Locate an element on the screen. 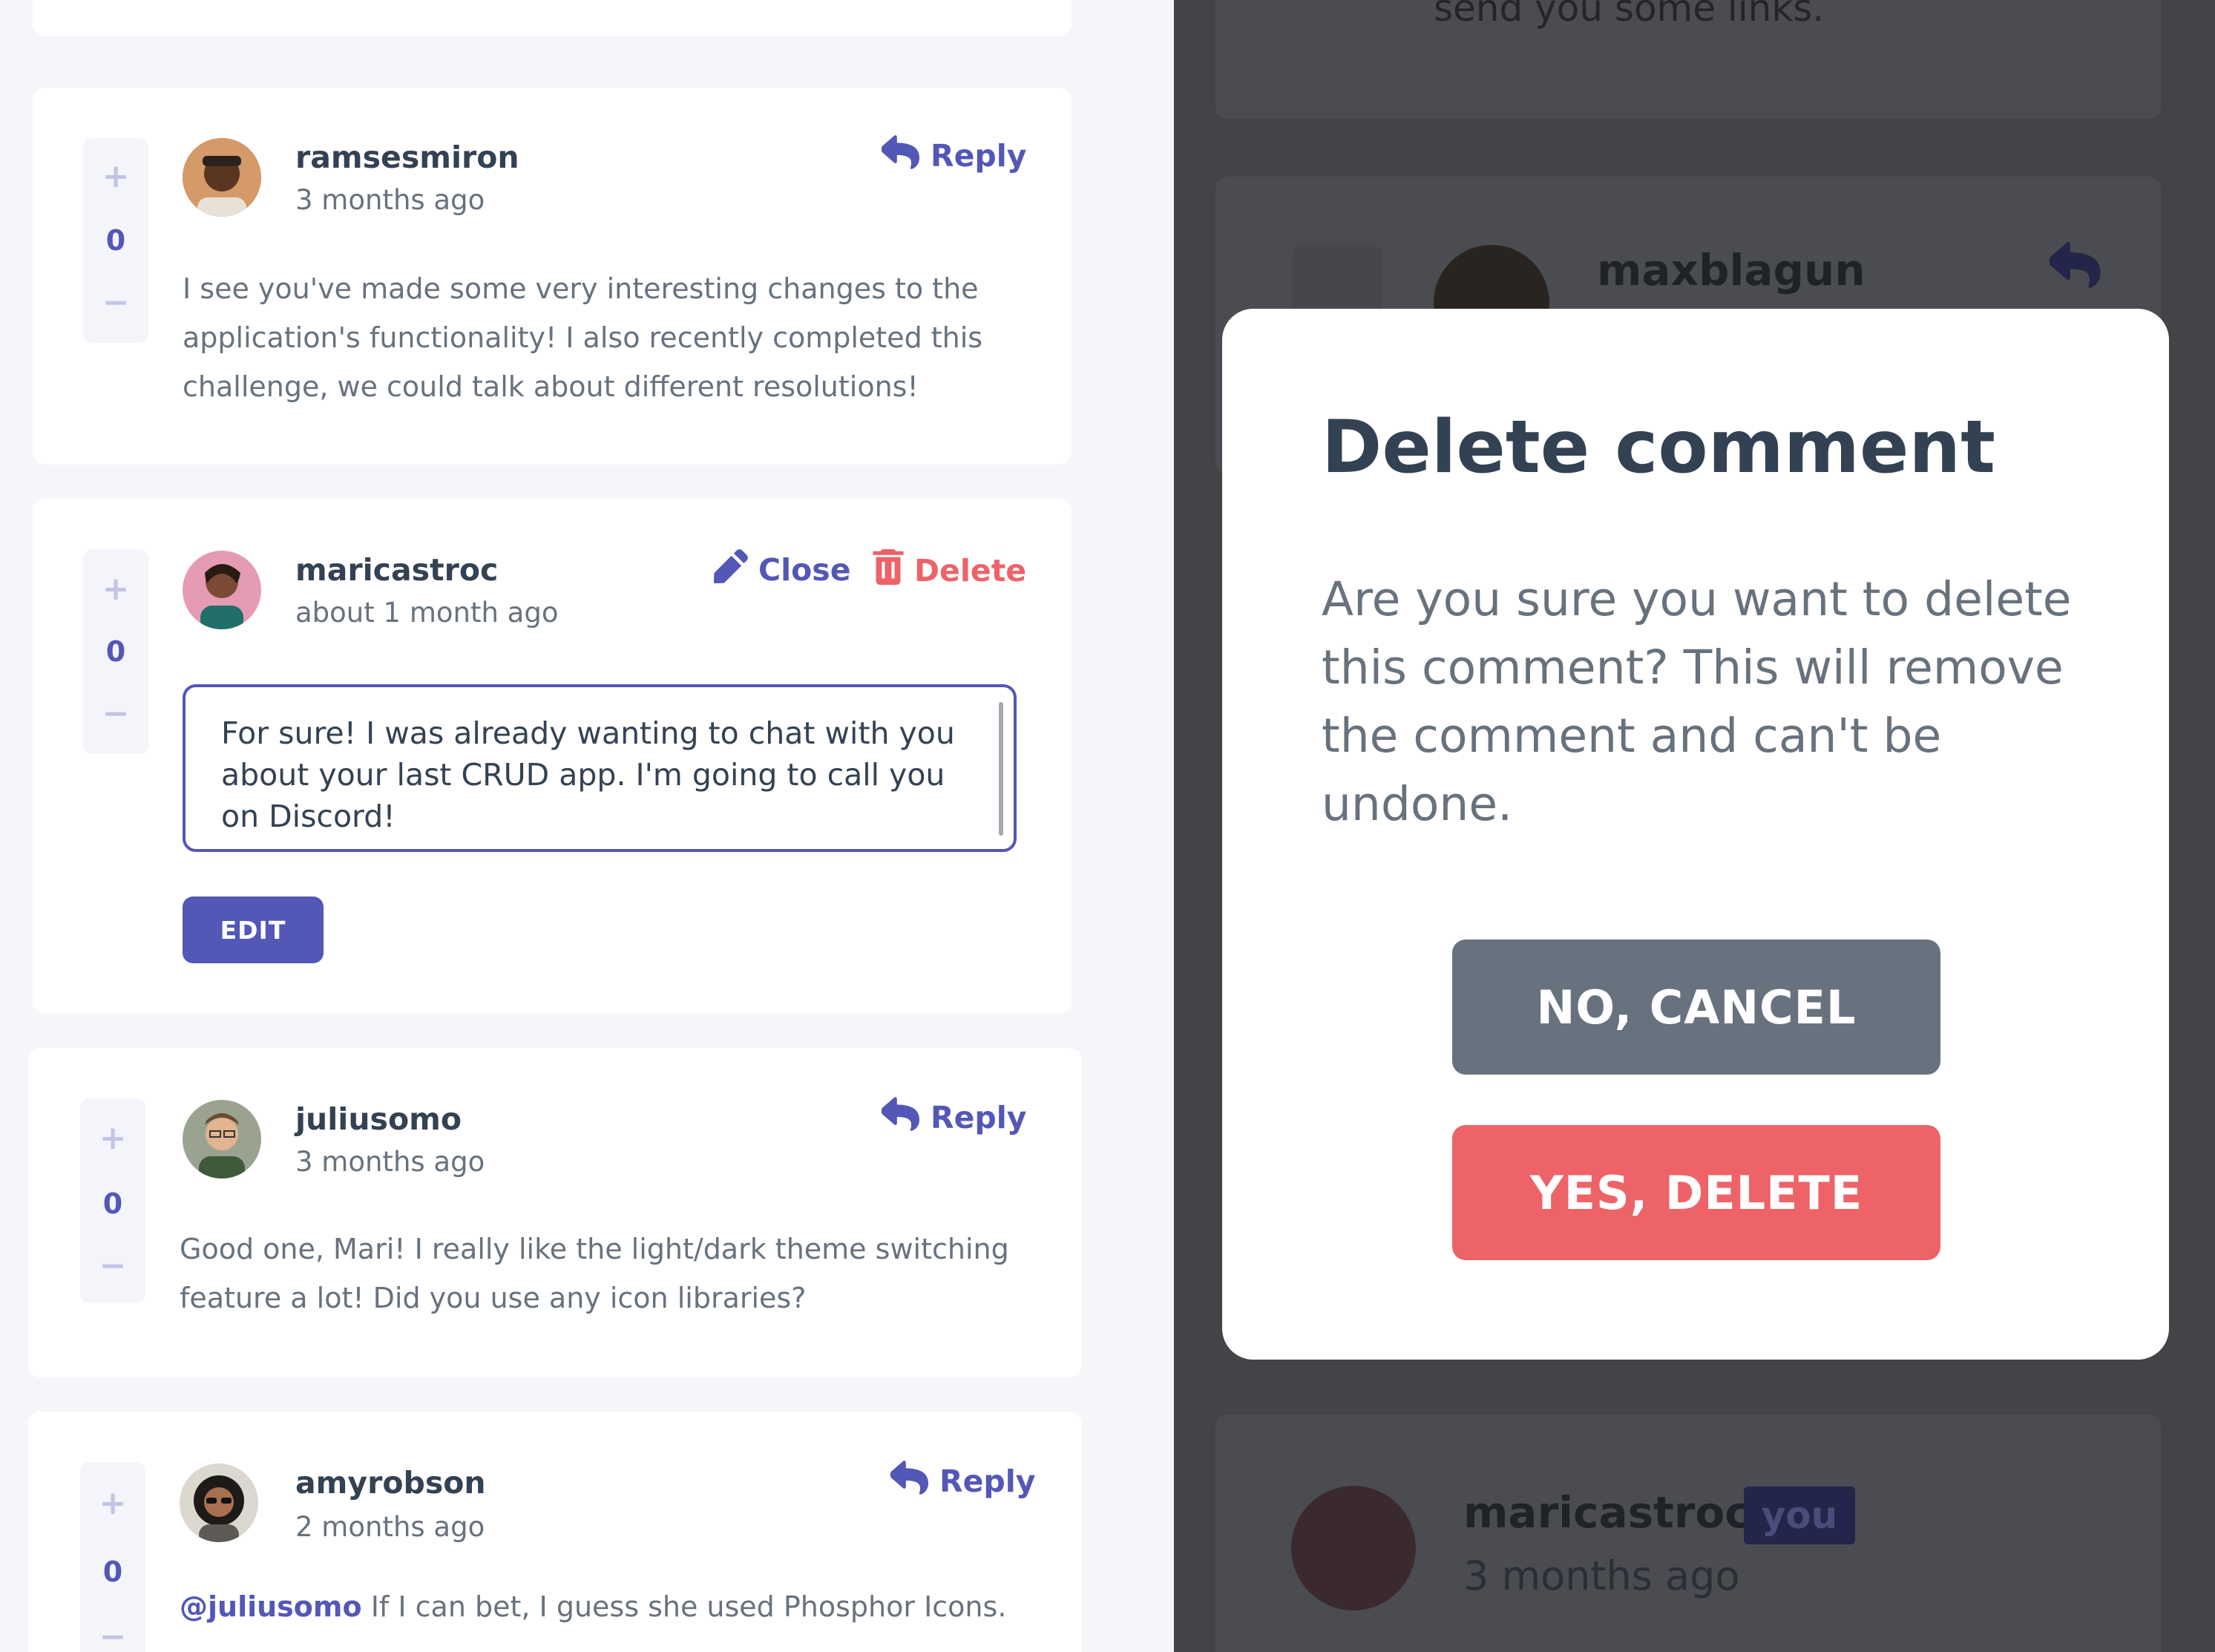 This screenshot has height=1652, width=2215. trash-icon is located at coordinates (888, 570).